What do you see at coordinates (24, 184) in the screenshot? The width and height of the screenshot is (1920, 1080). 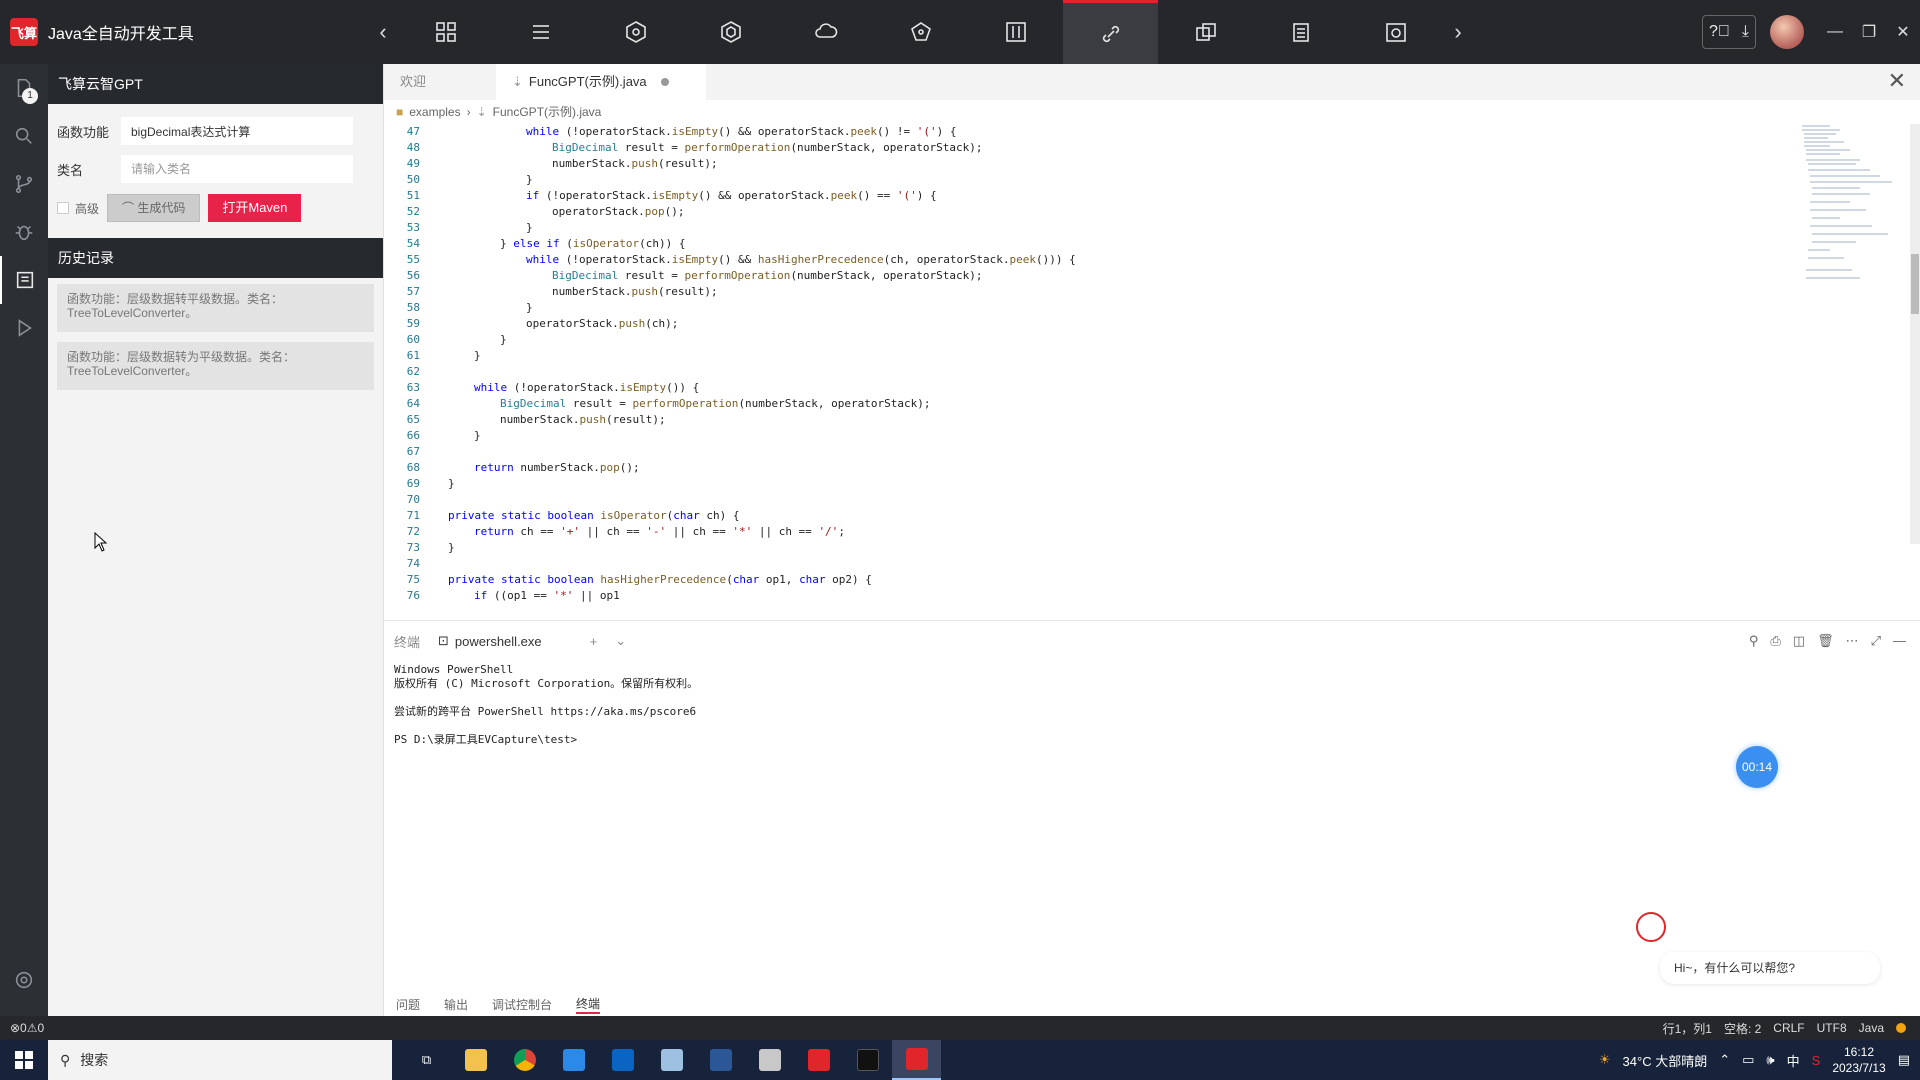 I see `source-control-icon` at bounding box center [24, 184].